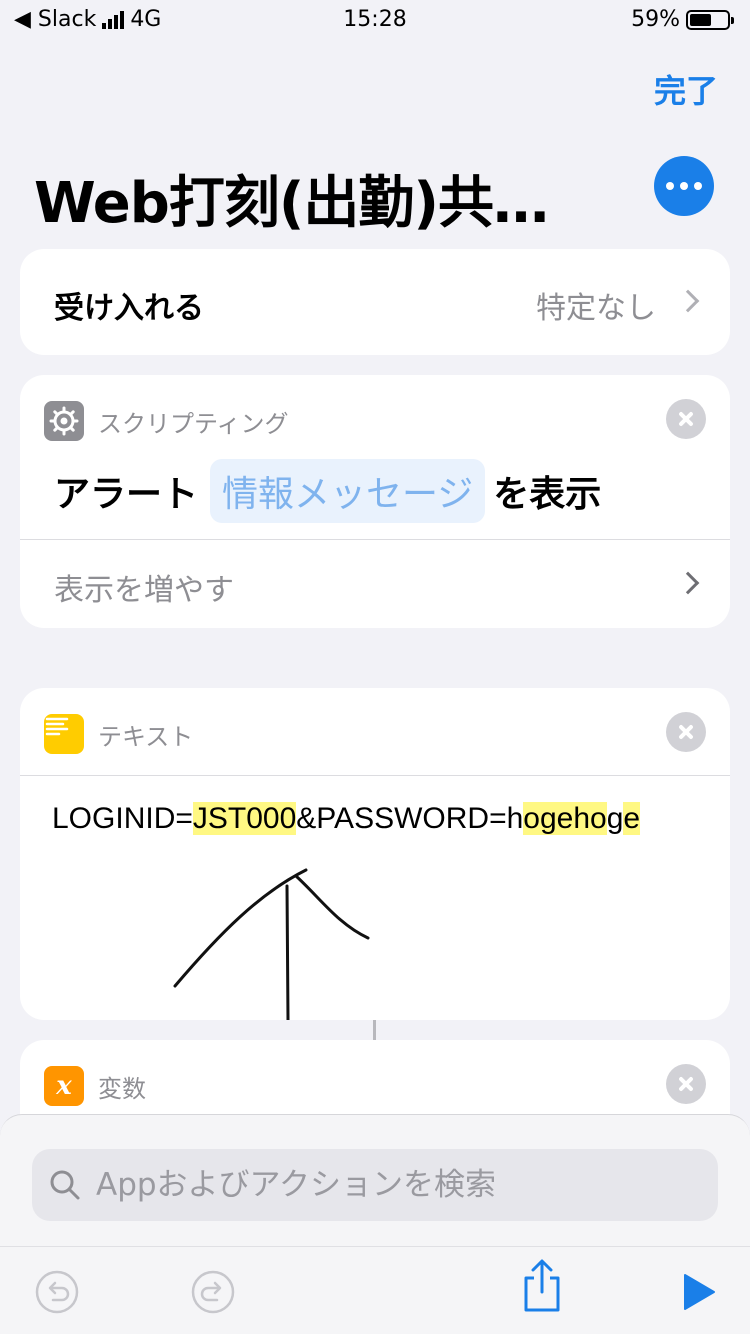 The image size is (750, 1334). What do you see at coordinates (670, 186) in the screenshot?
I see `ellipsis-icon` at bounding box center [670, 186].